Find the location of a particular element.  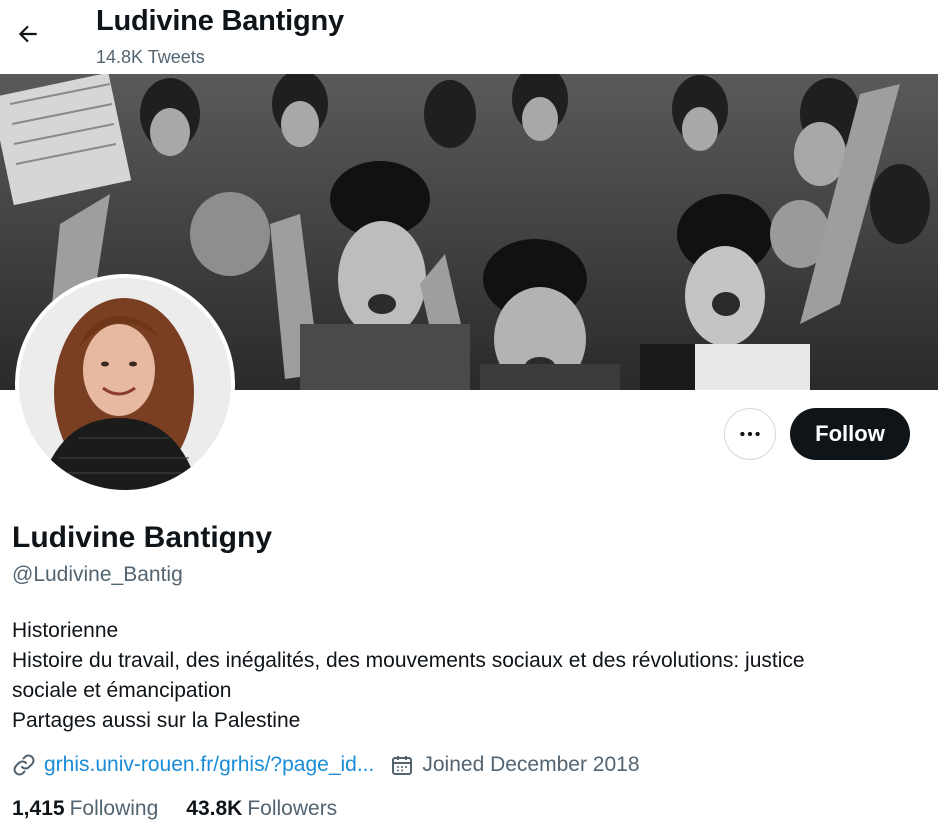

more-horizontal-icon is located at coordinates (750, 434).